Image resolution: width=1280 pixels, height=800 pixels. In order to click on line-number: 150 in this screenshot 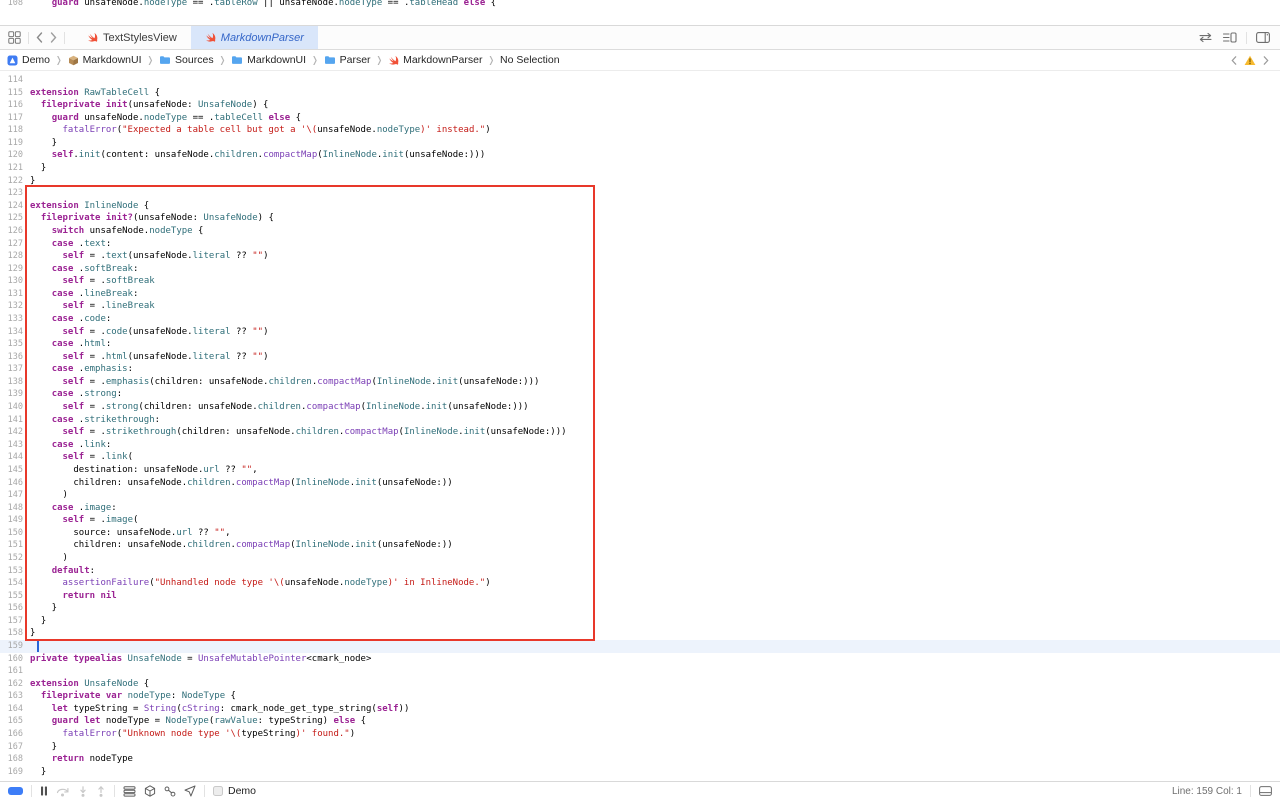, I will do `click(15, 533)`.